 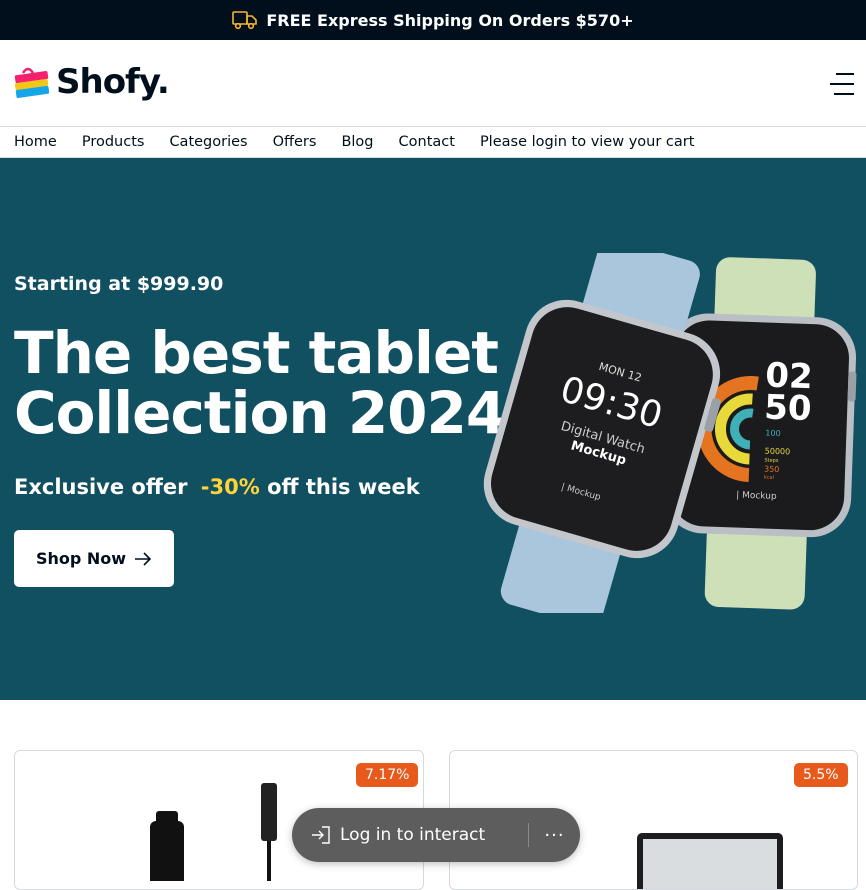 I want to click on shop-now-label: Shop Now, so click(x=81, y=558).